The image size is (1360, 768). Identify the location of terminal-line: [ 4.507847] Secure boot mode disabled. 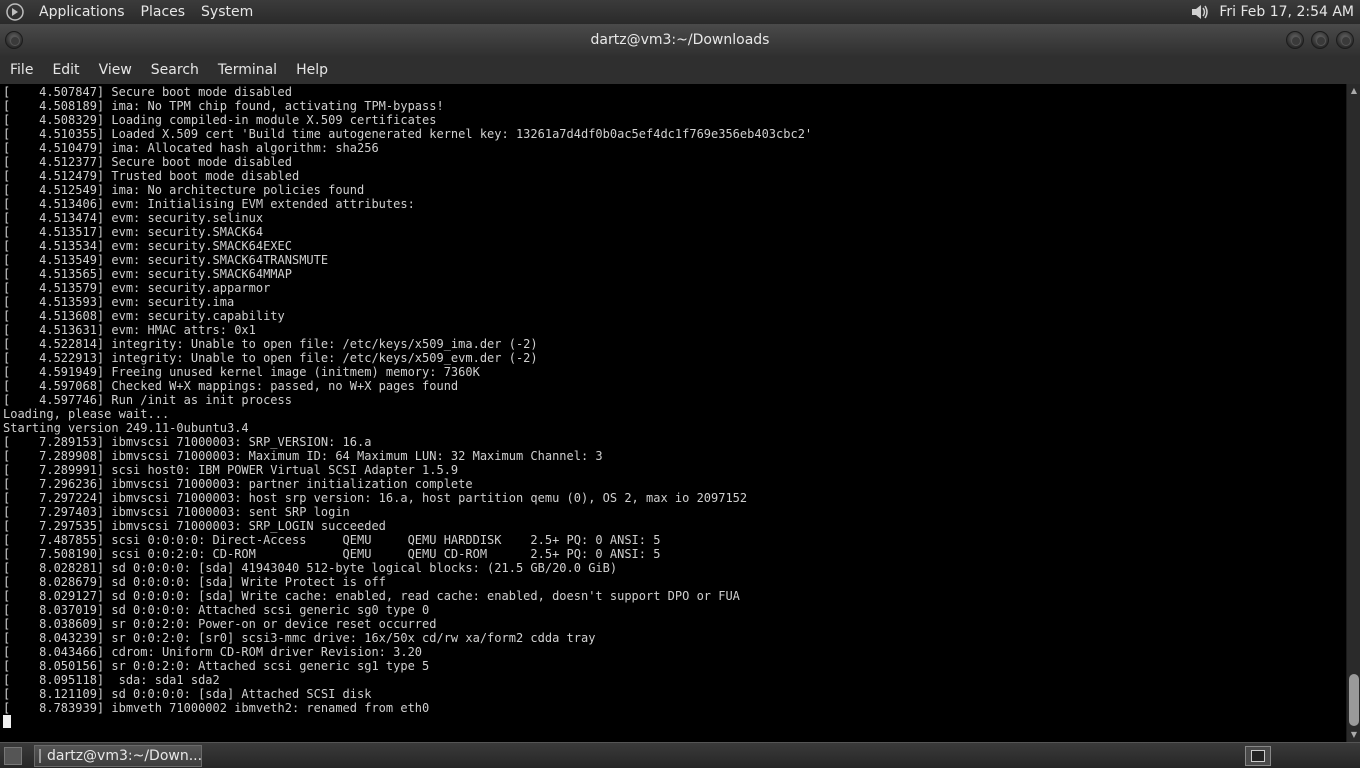
(147, 92).